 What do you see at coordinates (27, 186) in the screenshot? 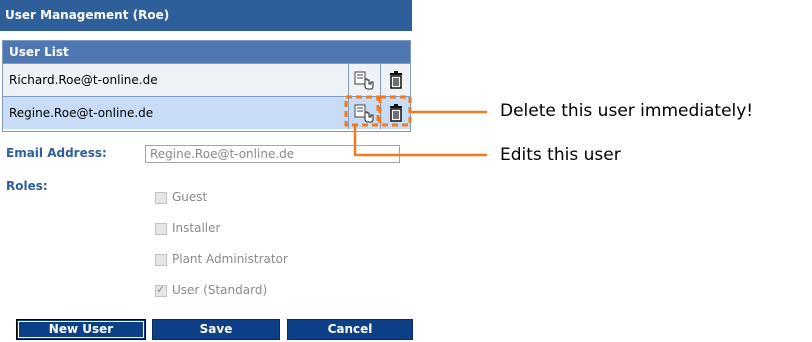
I see `roles-label: Roles:` at bounding box center [27, 186].